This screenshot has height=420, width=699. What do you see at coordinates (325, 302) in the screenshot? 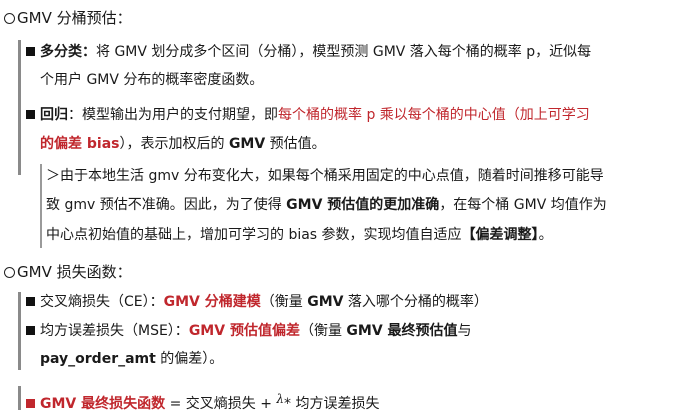
I see `ce-loss-gmv-bold: GMV` at bounding box center [325, 302].